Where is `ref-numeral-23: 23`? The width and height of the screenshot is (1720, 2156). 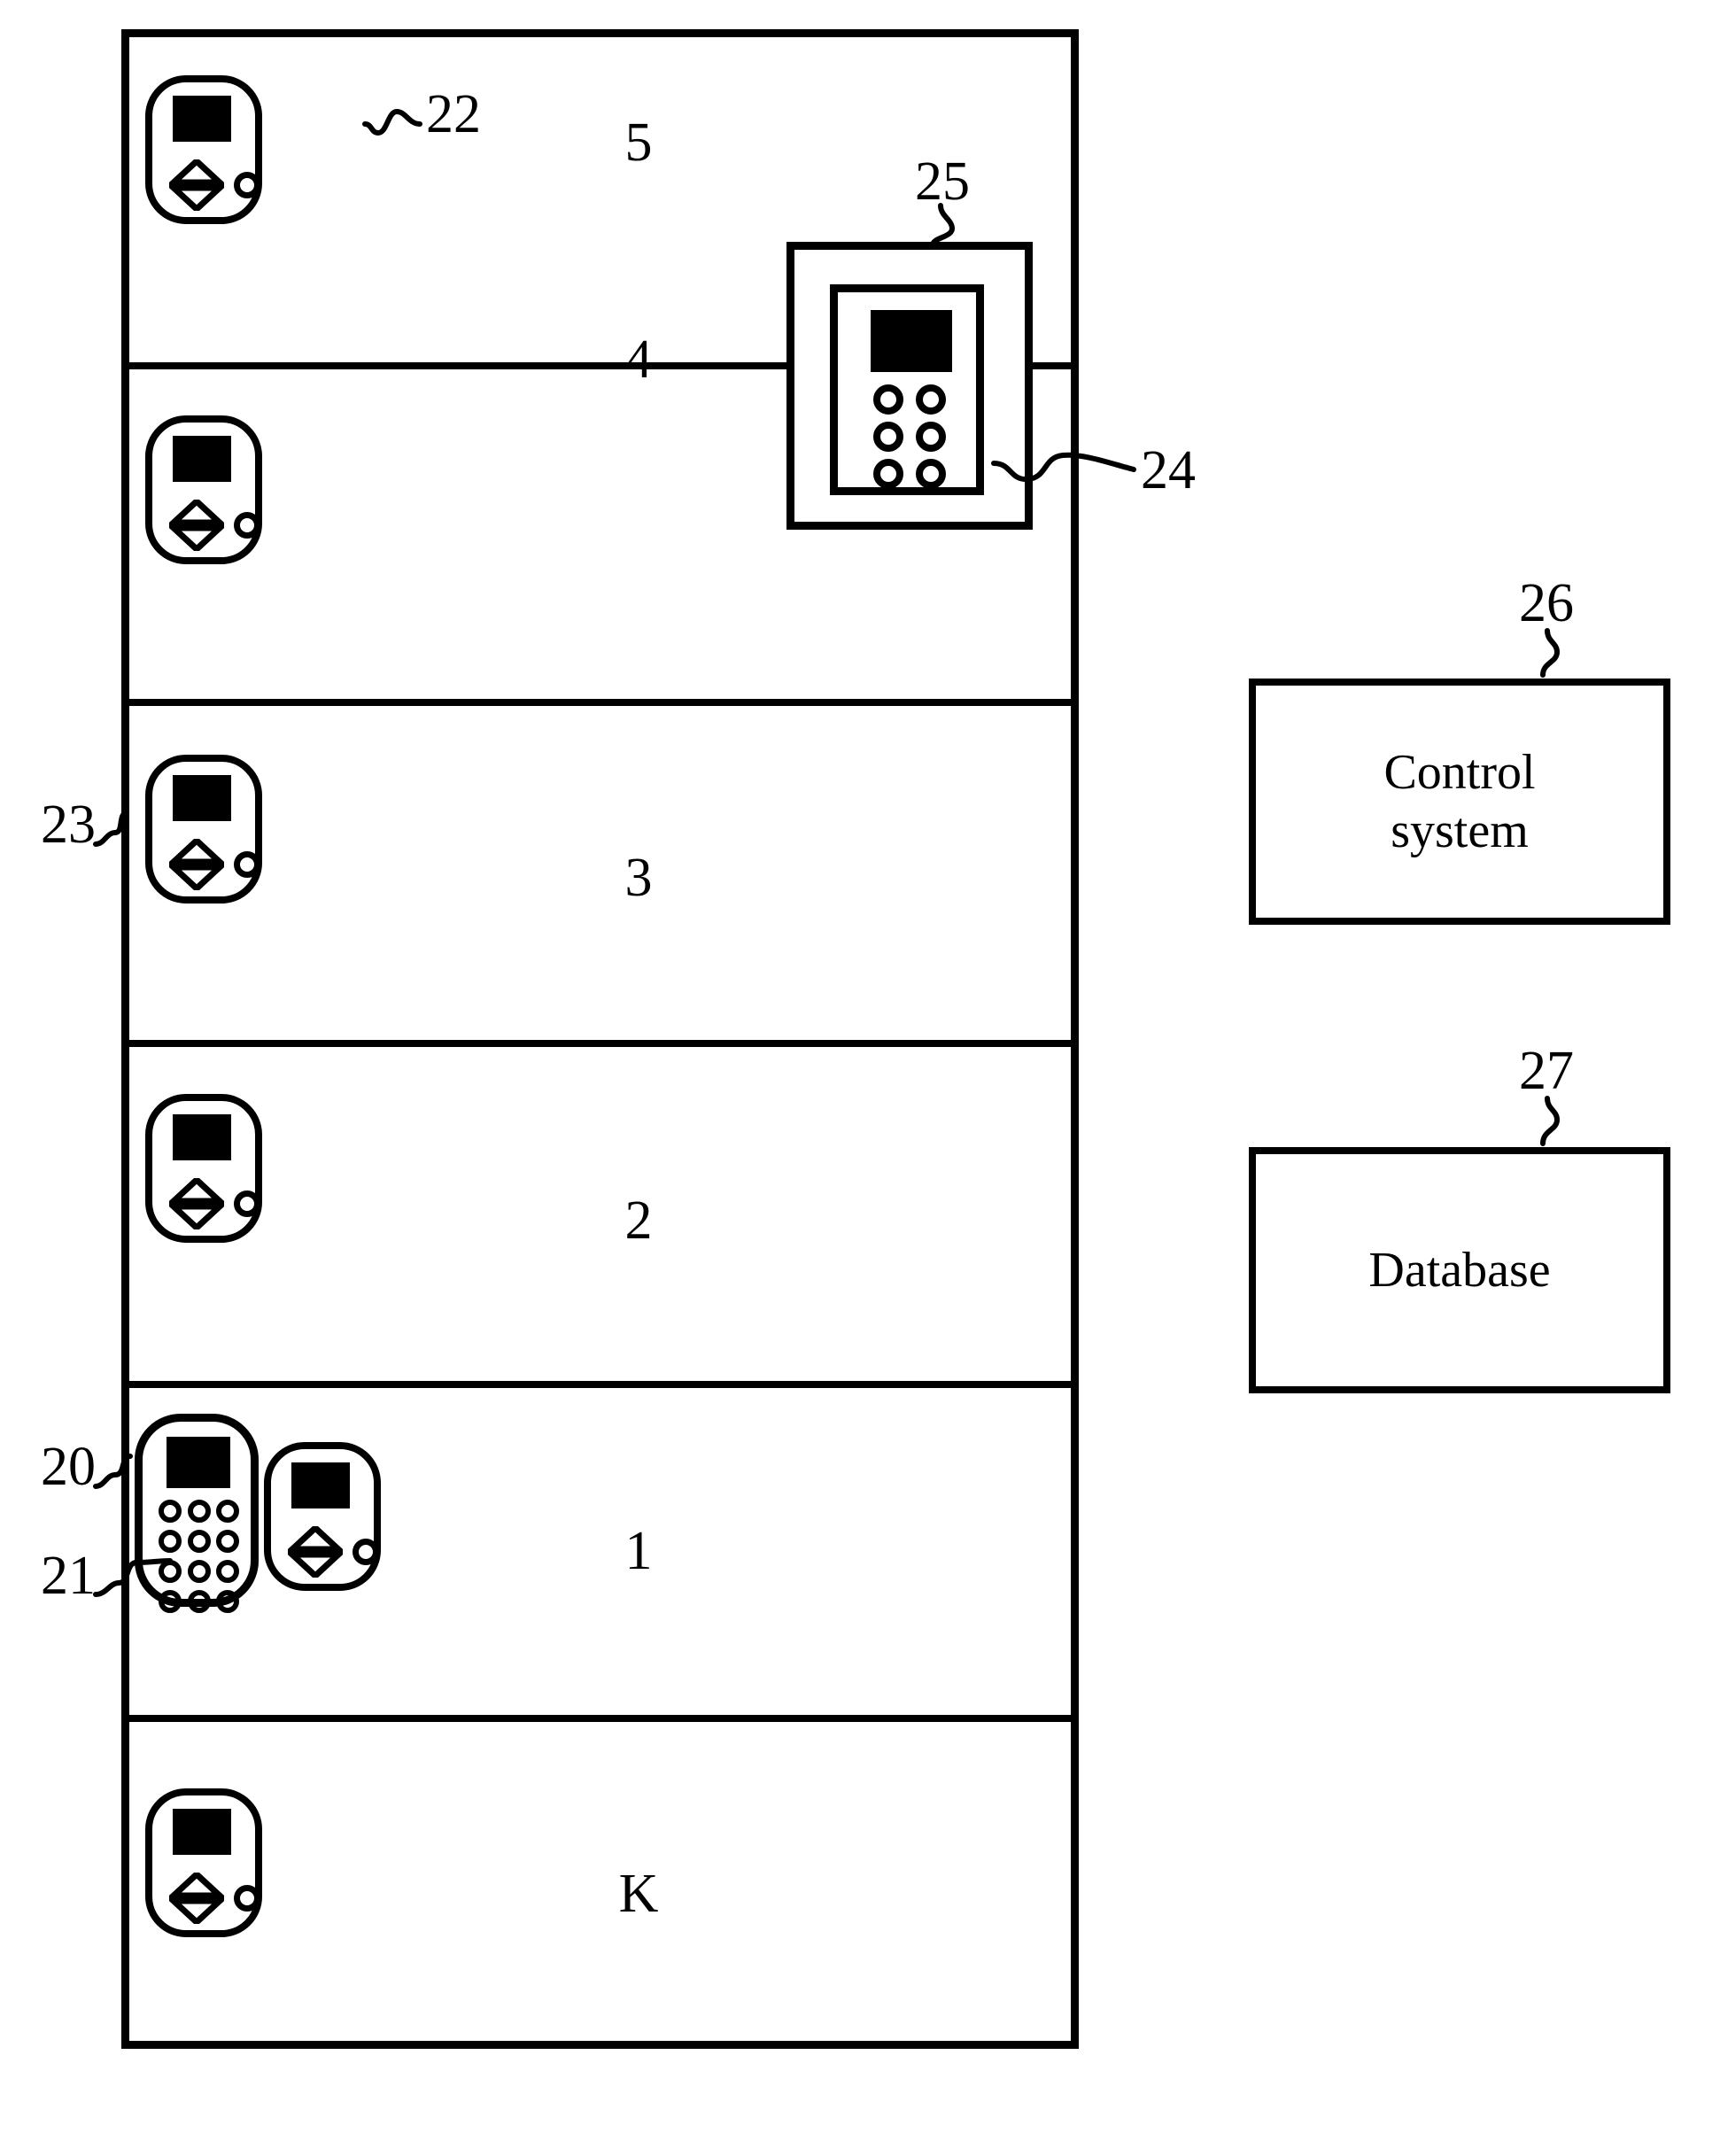
ref-numeral-23: 23 is located at coordinates (68, 825).